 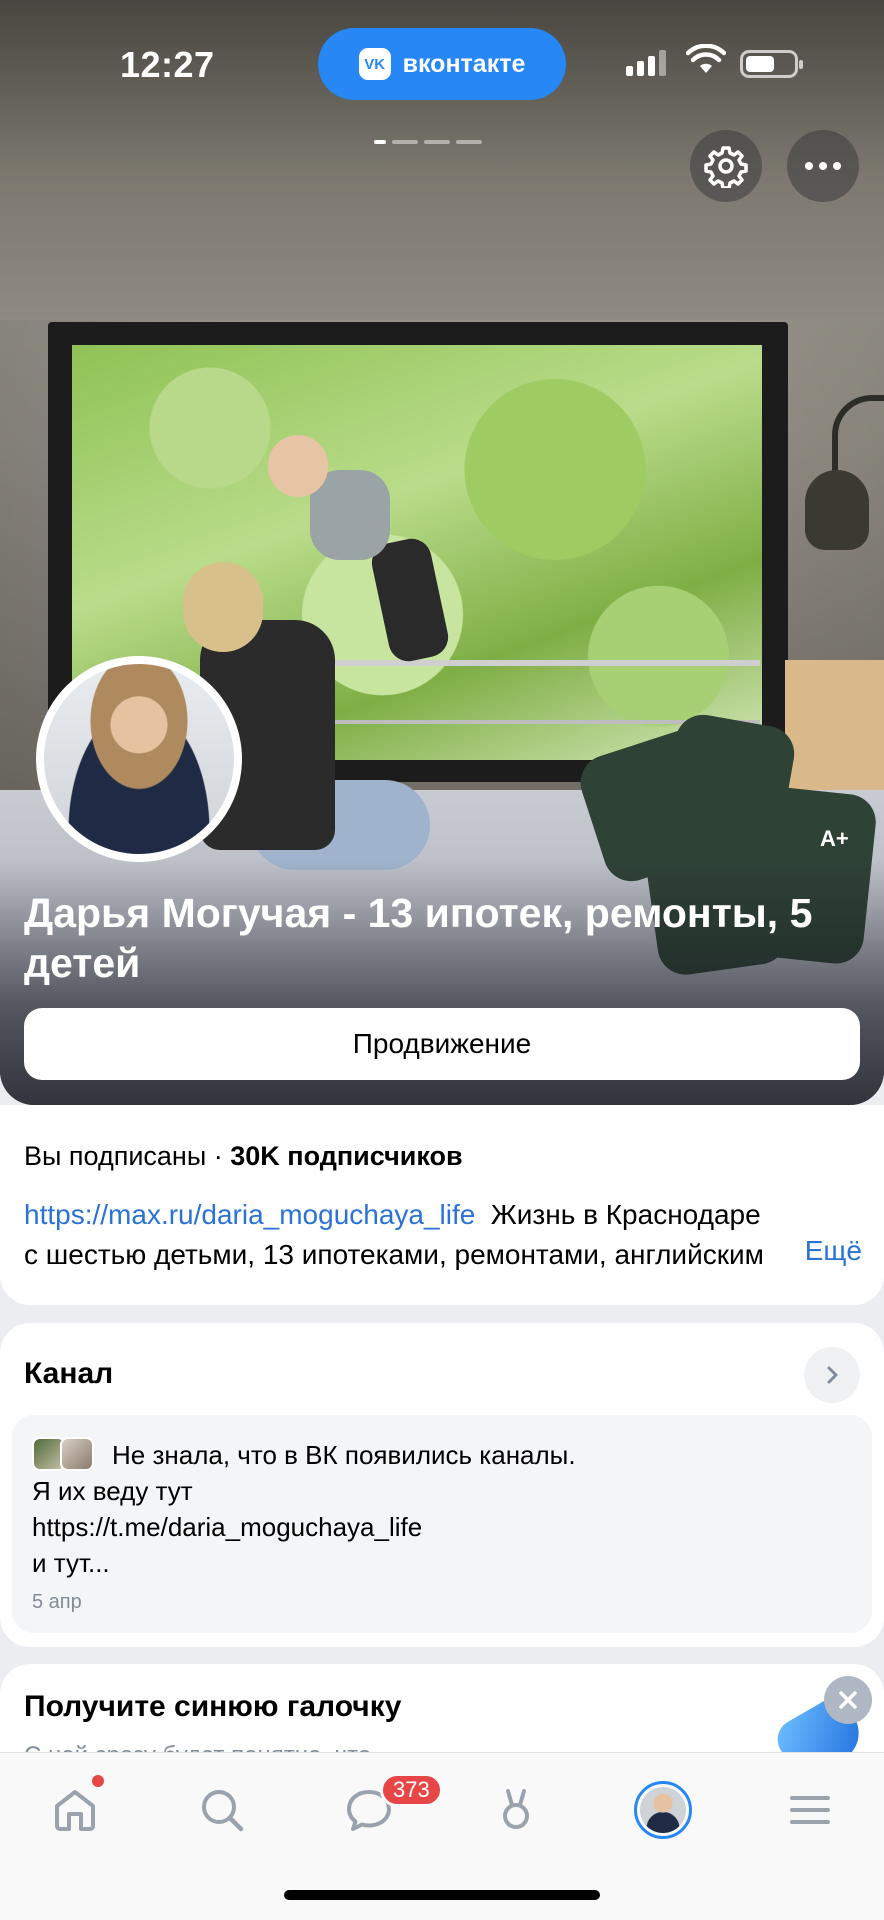 I want to click on cover-baby-head, so click(x=298, y=466).